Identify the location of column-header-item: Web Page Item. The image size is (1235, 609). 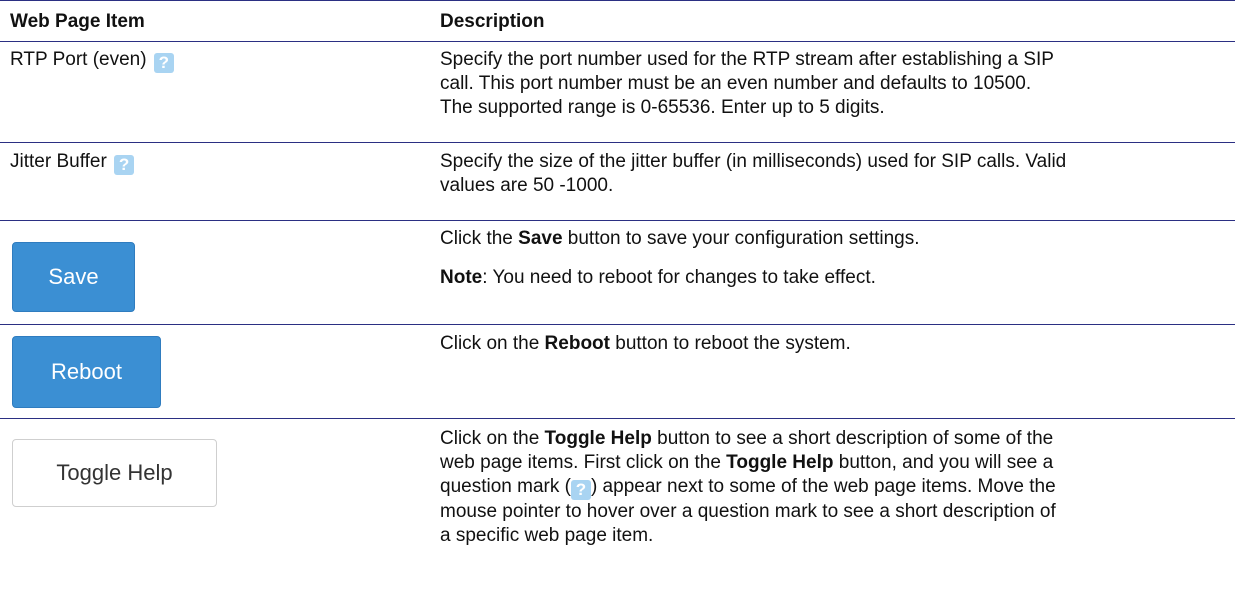
(77, 21).